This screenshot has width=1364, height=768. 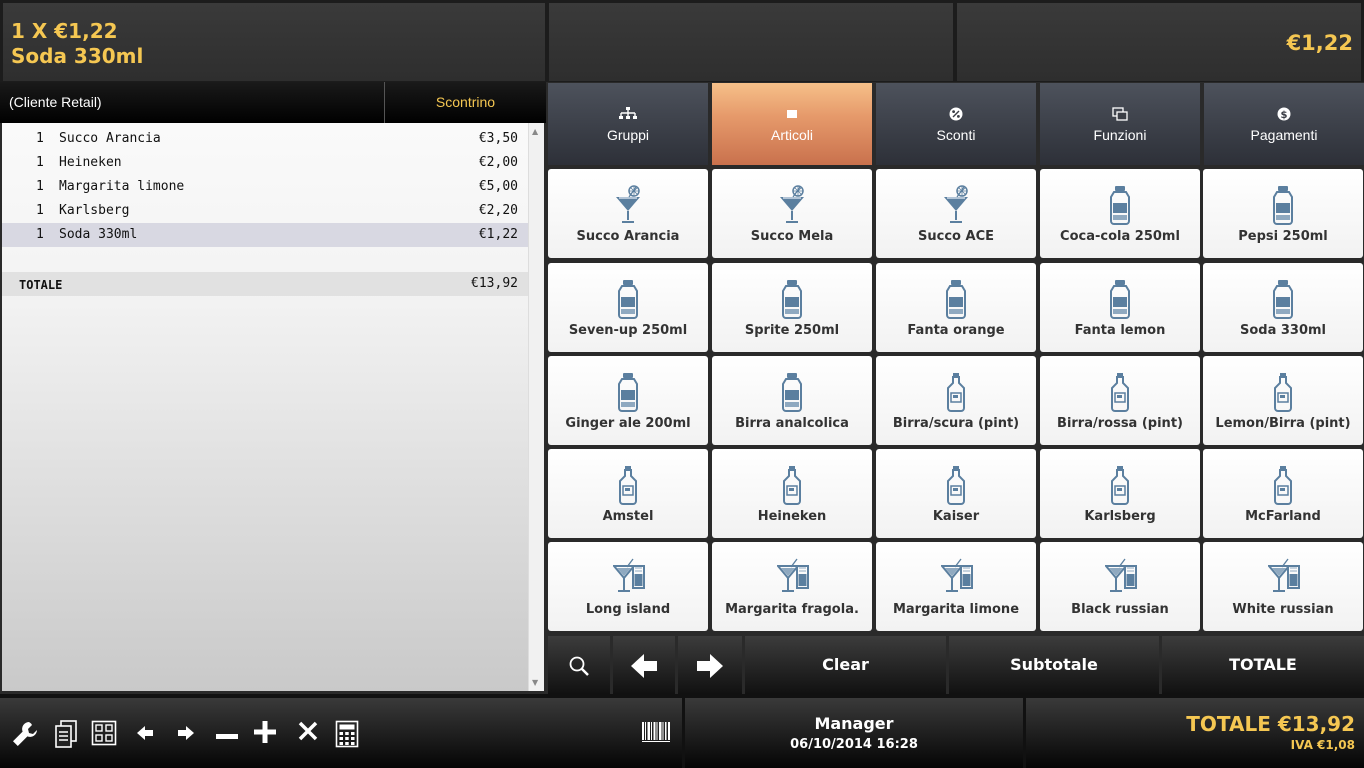 I want to click on product-button: McFarland, so click(x=1283, y=493).